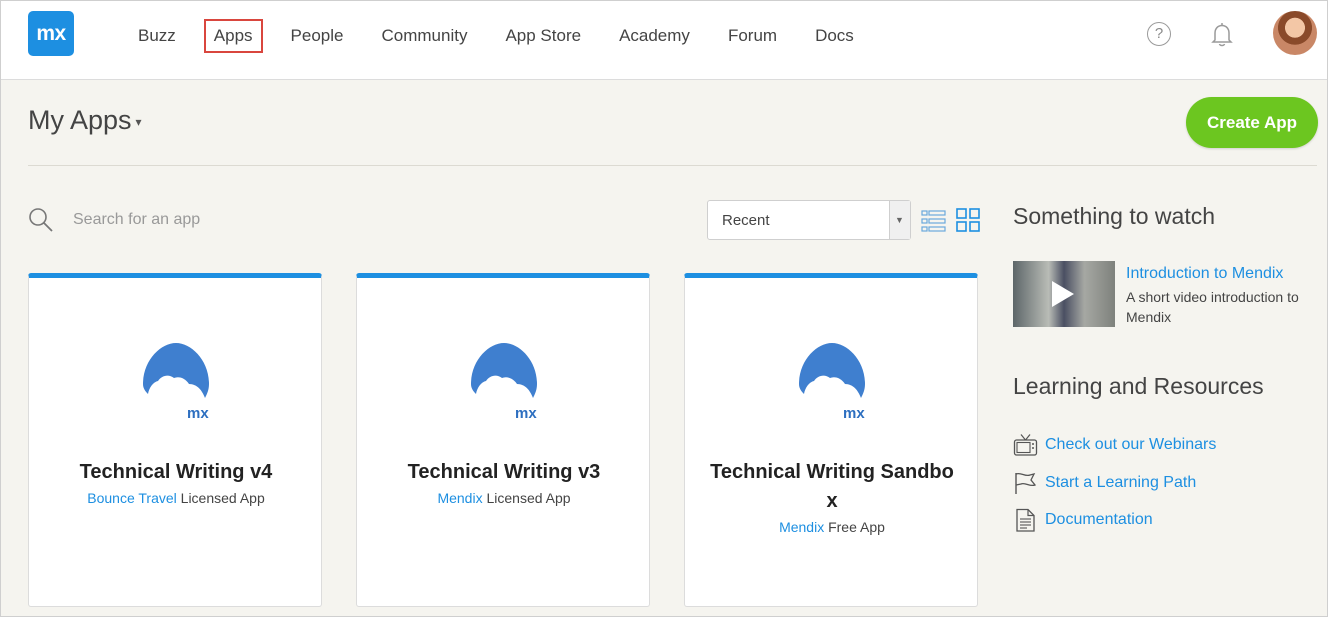 This screenshot has width=1328, height=617. I want to click on user-avatar, so click(1295, 33).